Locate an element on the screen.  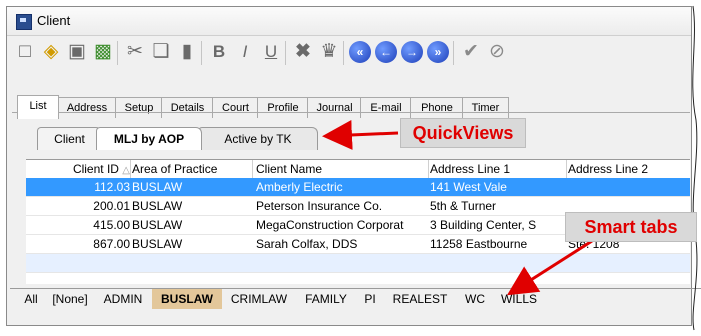
quickview-tab-mlj-by-aop: MLJ by AOP is located at coordinates (149, 138).